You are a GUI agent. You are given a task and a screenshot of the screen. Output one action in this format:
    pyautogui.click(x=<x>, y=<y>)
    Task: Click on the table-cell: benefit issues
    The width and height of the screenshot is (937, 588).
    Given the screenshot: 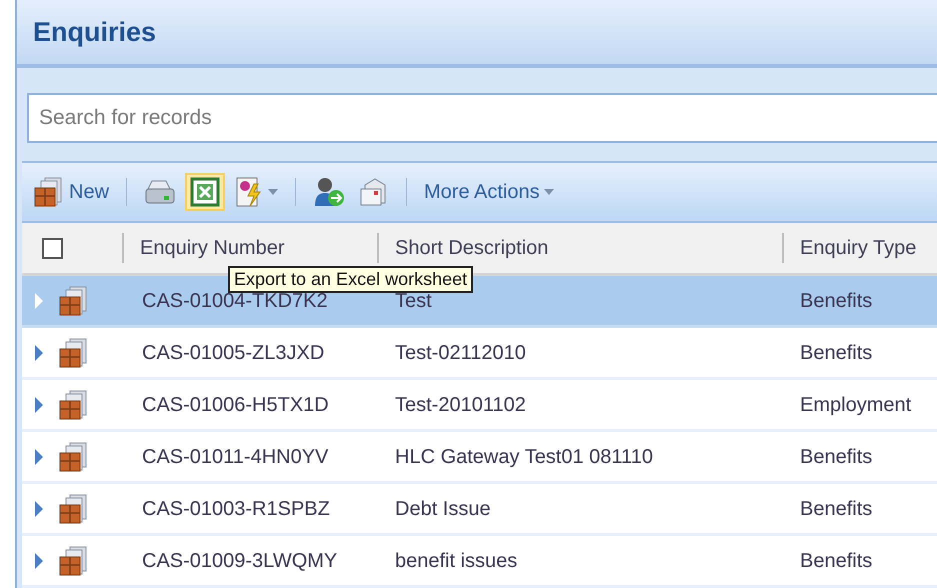 What is the action you would take?
    pyautogui.click(x=456, y=561)
    